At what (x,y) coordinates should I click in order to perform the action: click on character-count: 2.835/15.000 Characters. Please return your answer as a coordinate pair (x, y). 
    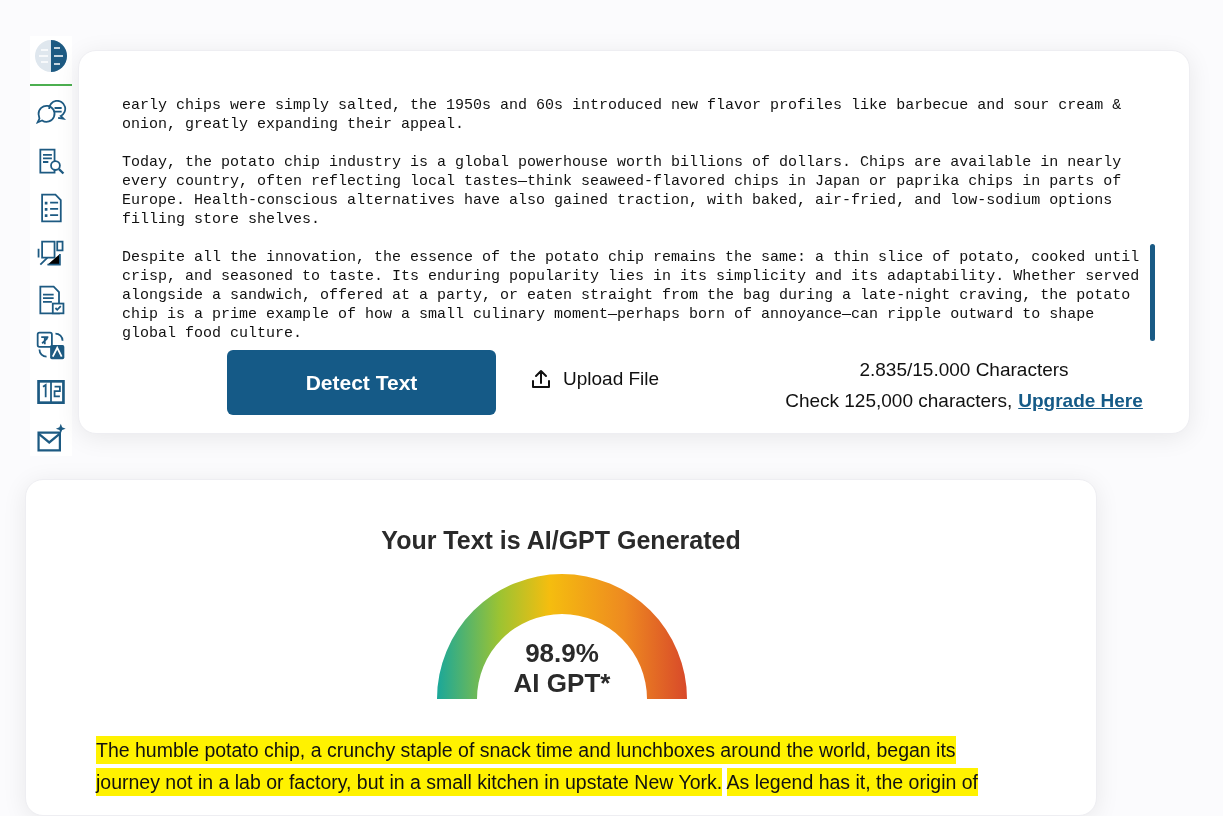
    Looking at the image, I should click on (964, 370).